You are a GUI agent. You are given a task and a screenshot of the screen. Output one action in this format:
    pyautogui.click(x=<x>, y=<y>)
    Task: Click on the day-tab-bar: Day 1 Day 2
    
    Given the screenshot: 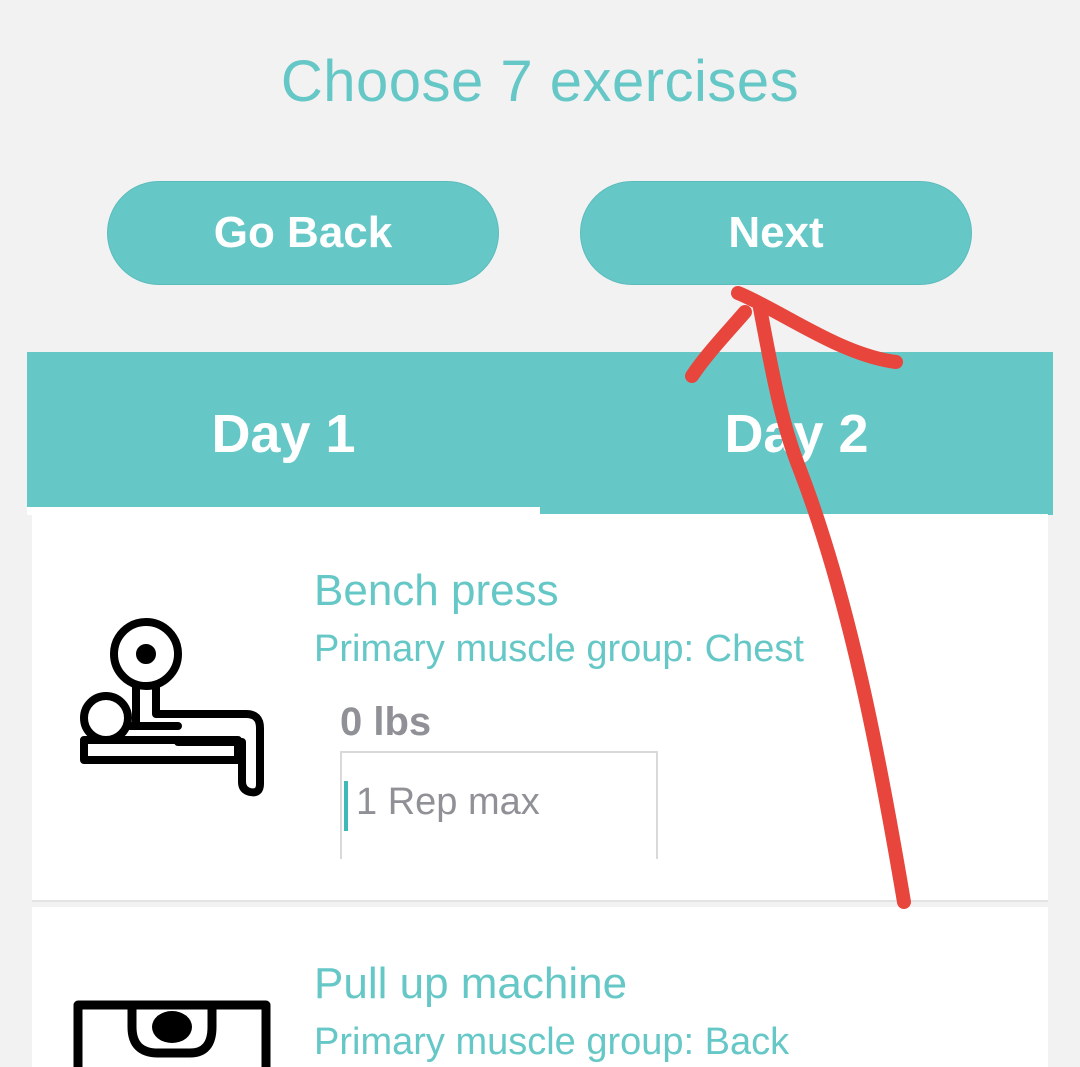 What is the action you would take?
    pyautogui.click(x=540, y=433)
    